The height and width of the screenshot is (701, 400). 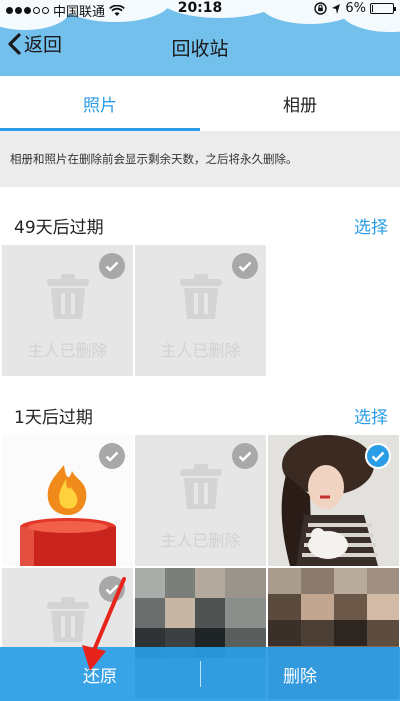 What do you see at coordinates (200, 159) in the screenshot?
I see `expiry-notice: 相册和照片在删除前会显示剩余天数，之后将永久删除。` at bounding box center [200, 159].